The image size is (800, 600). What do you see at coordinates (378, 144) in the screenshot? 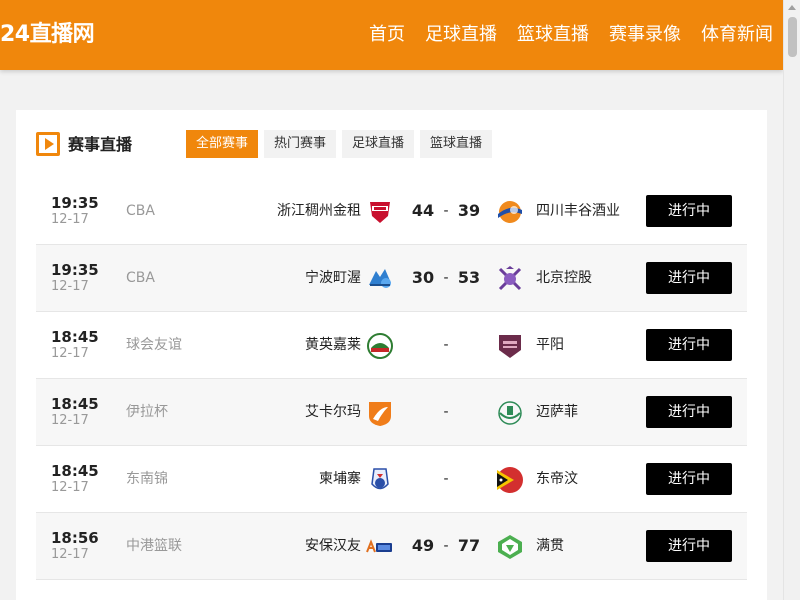
I see `tab-football-live: 足球直播` at bounding box center [378, 144].